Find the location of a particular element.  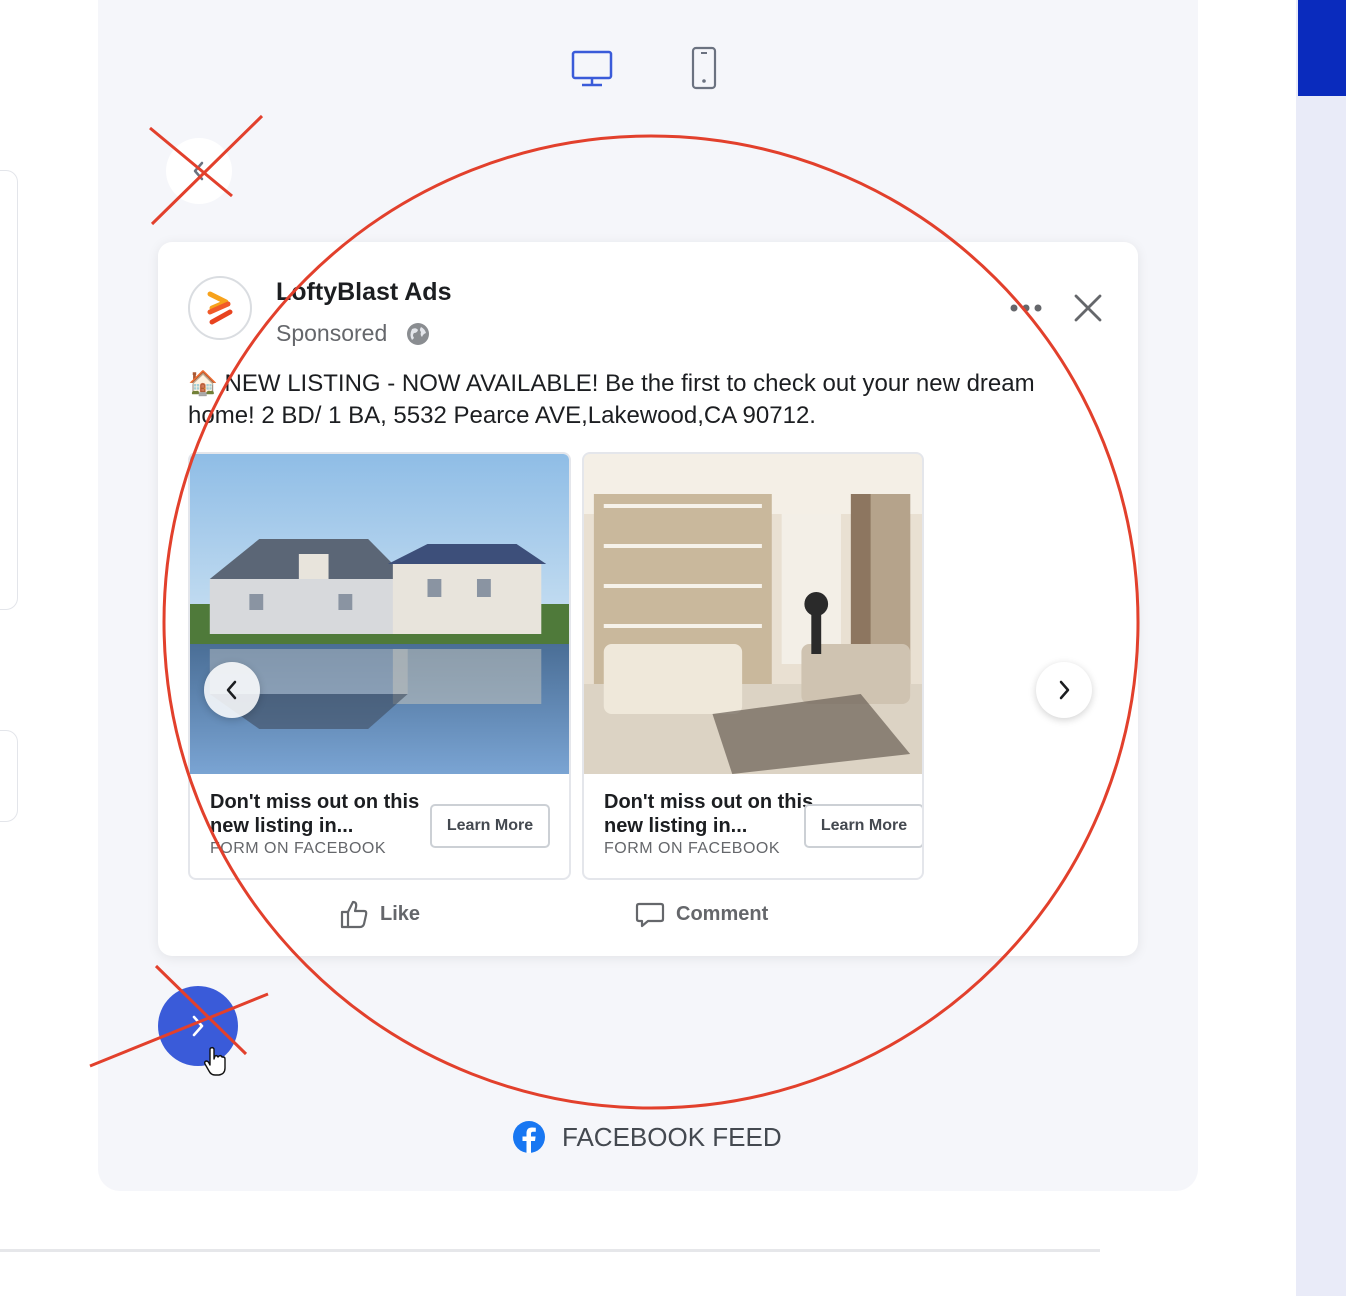

sponsored-label: Sponsored is located at coordinates (332, 333).